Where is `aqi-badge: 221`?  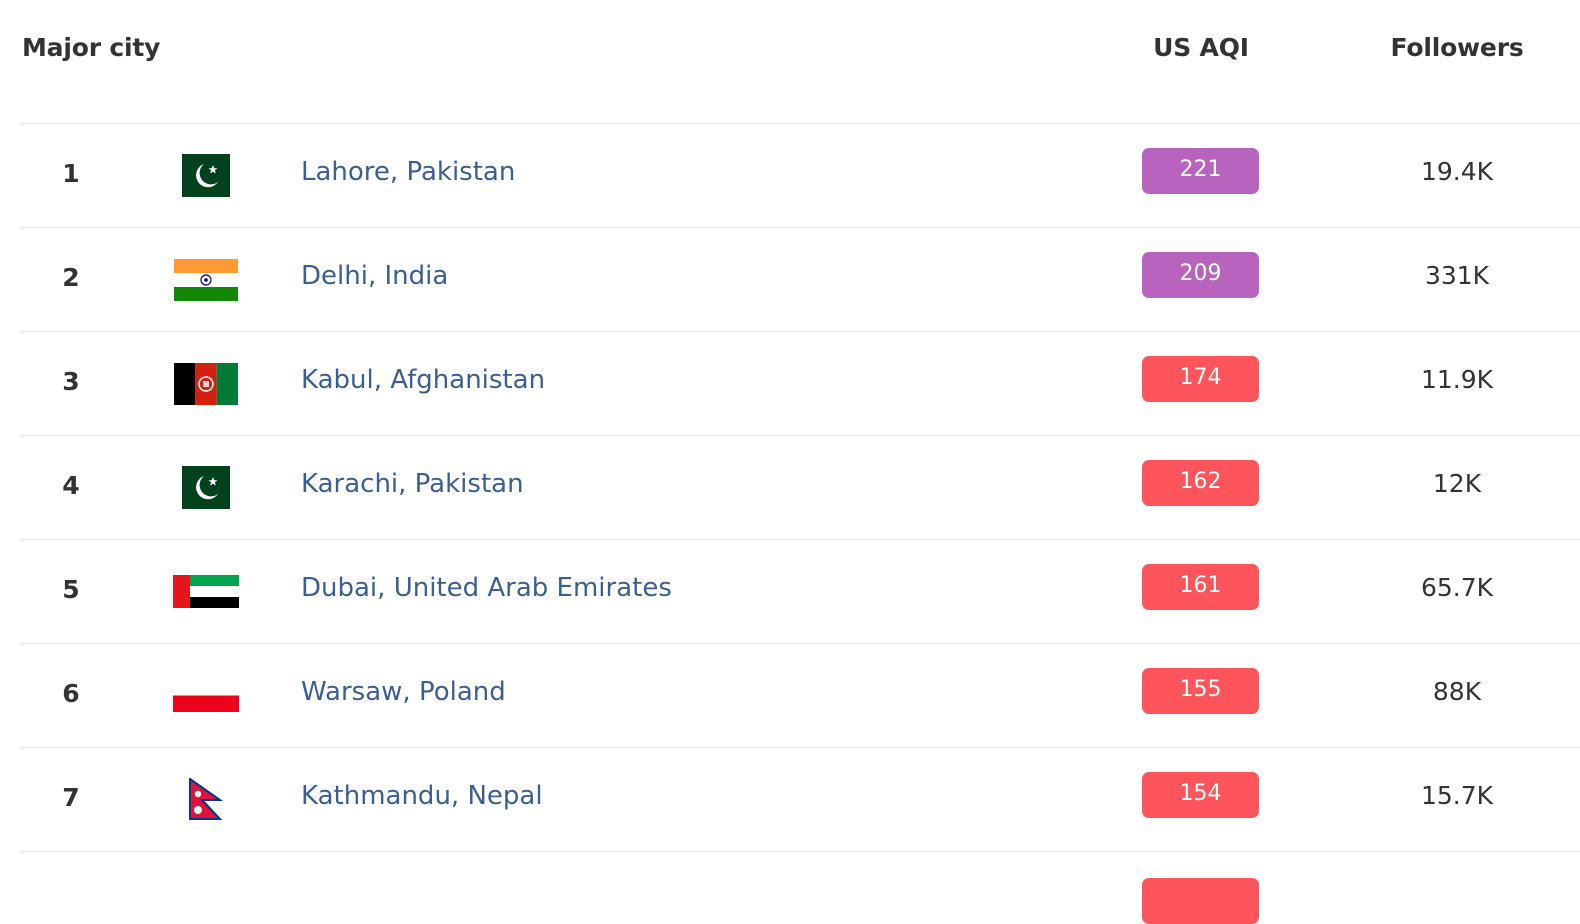
aqi-badge: 221 is located at coordinates (1200, 171).